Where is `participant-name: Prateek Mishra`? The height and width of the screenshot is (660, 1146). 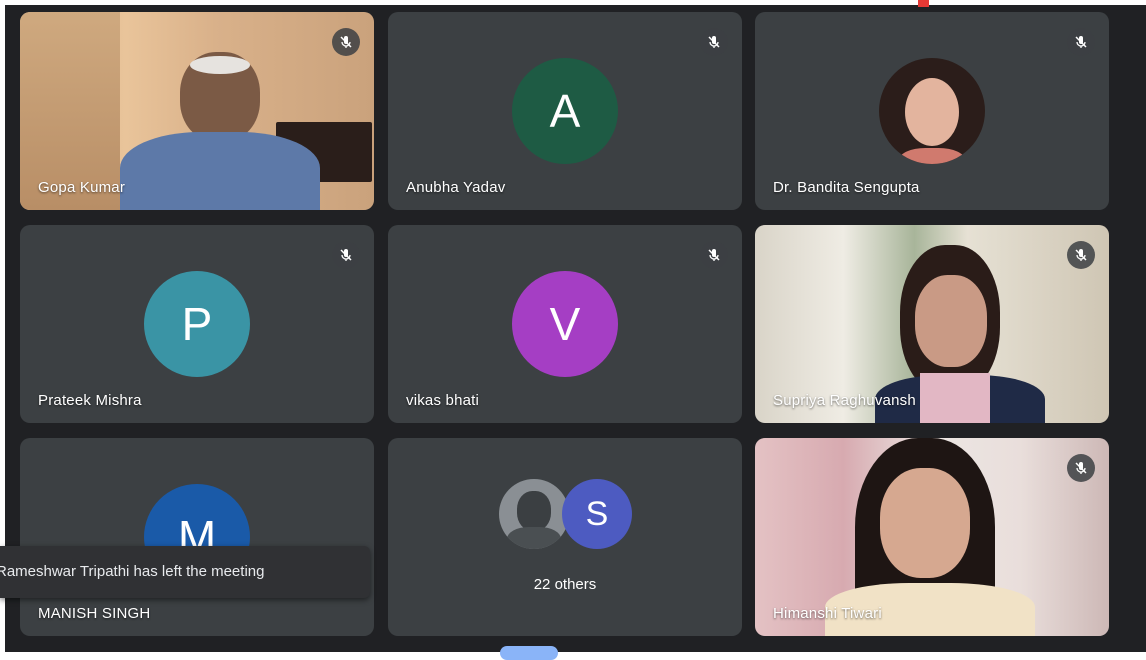 participant-name: Prateek Mishra is located at coordinates (90, 400).